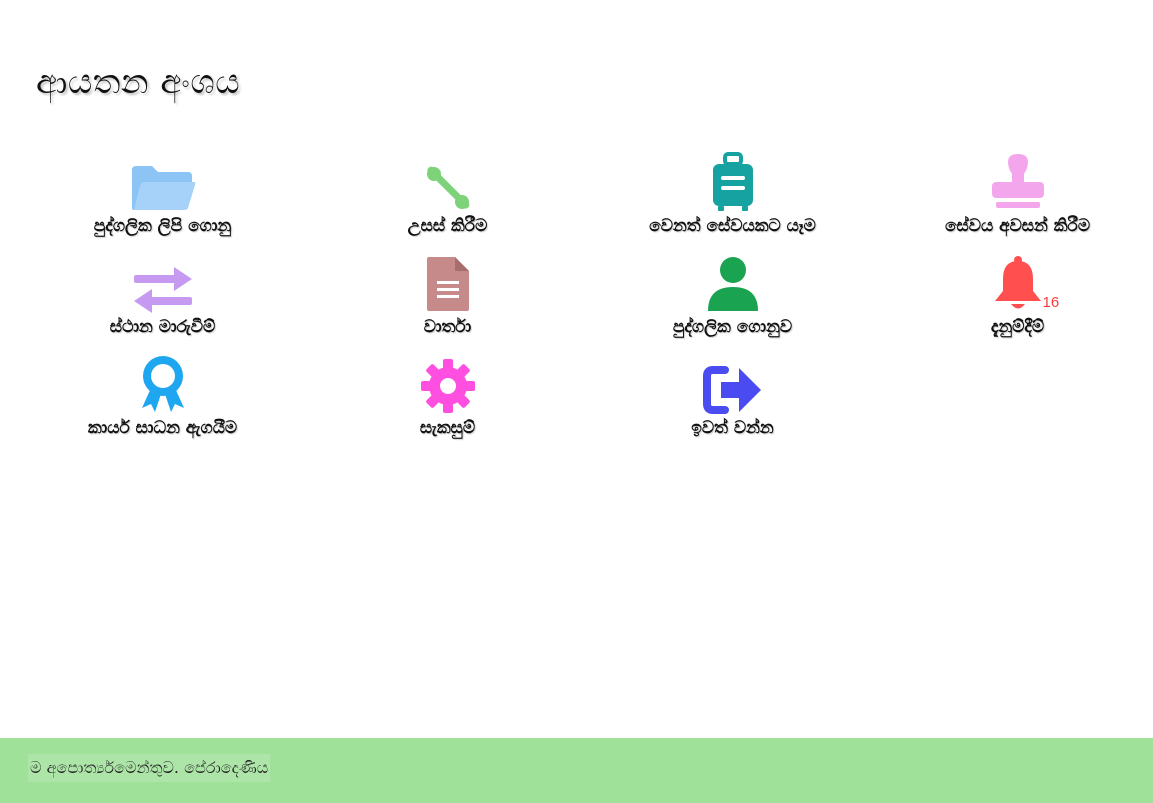  Describe the element at coordinates (1017, 327) in the screenshot. I see `tile-label: දැනුම්දීම්` at that location.